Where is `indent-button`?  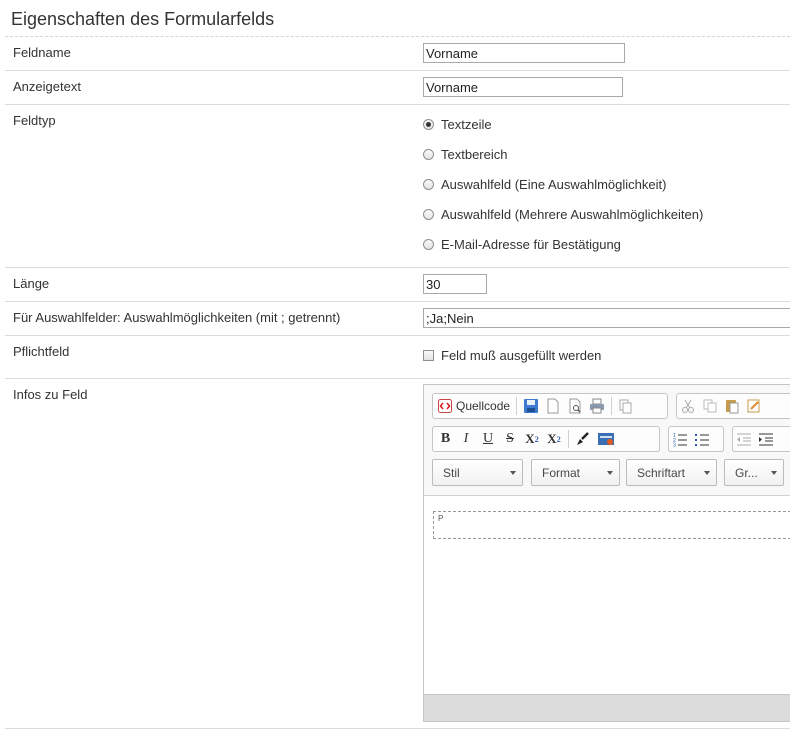
indent-button is located at coordinates (766, 439).